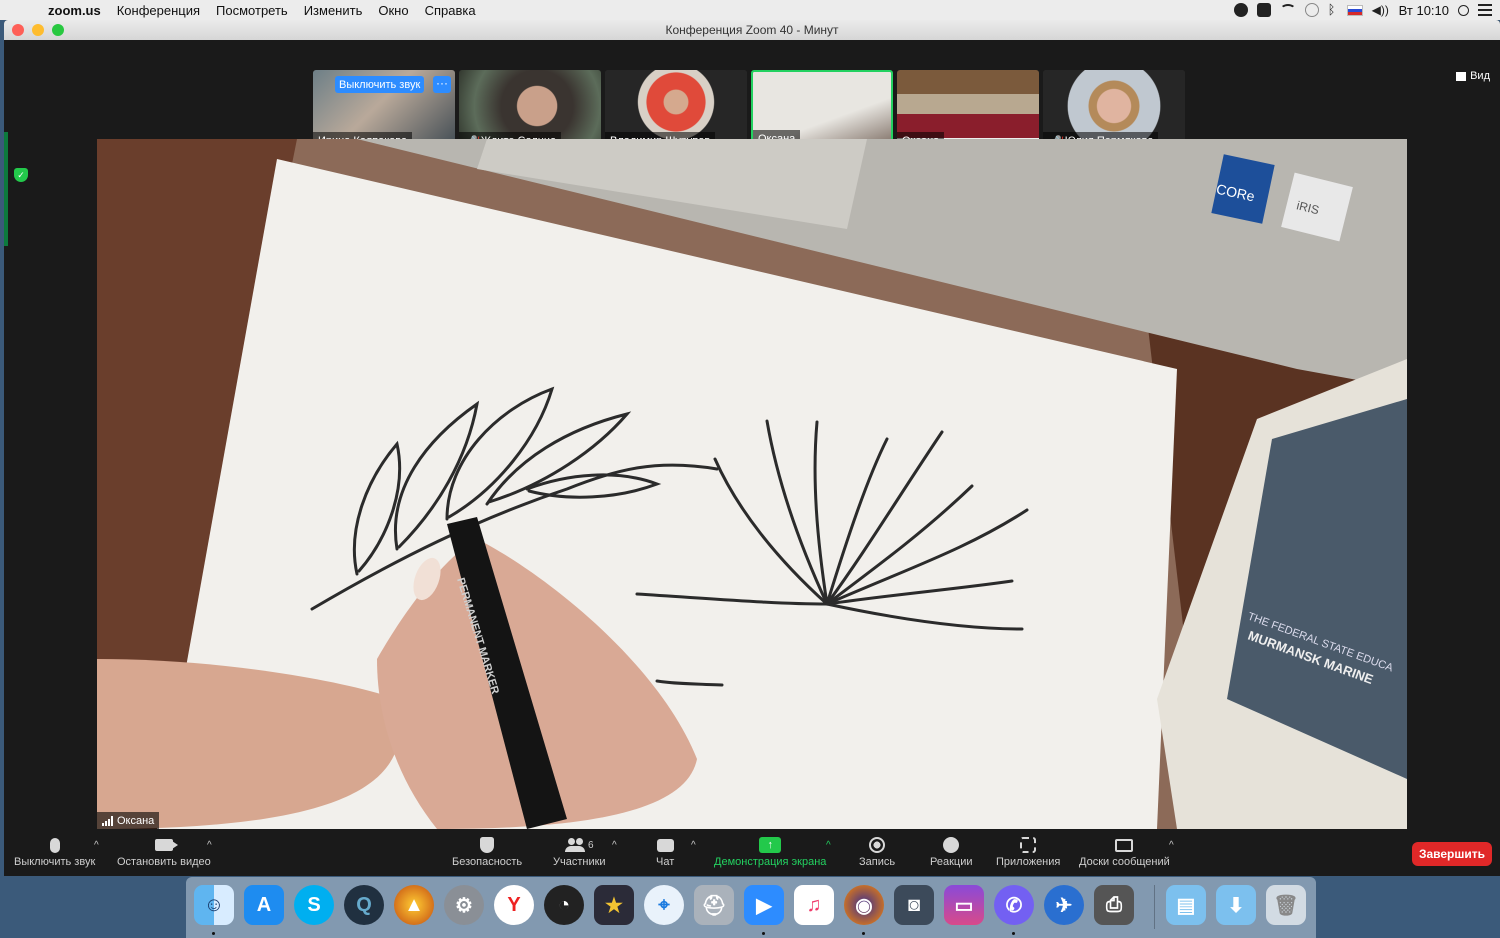 Image resolution: width=1500 pixels, height=938 pixels. Describe the element at coordinates (968, 110) in the screenshot. I see `participant-tile: Оксана` at that location.